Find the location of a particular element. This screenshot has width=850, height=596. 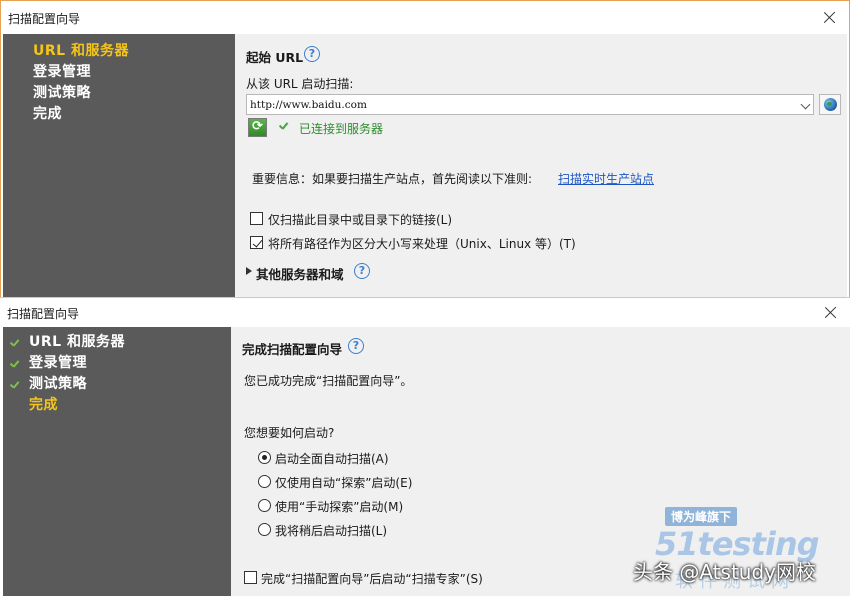

connection-status: 已连接到服务器 is located at coordinates (341, 129).